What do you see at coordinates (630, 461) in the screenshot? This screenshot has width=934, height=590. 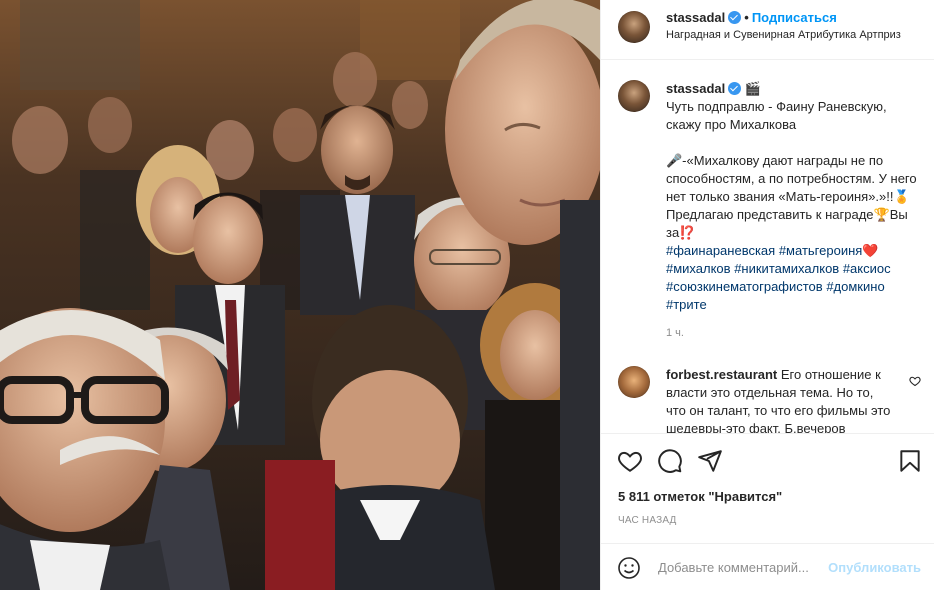 I see `heart-icon` at bounding box center [630, 461].